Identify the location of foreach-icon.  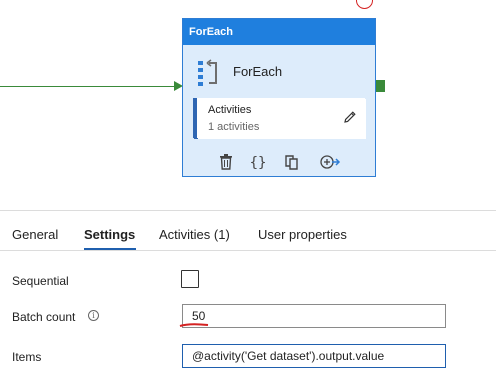
(207, 72).